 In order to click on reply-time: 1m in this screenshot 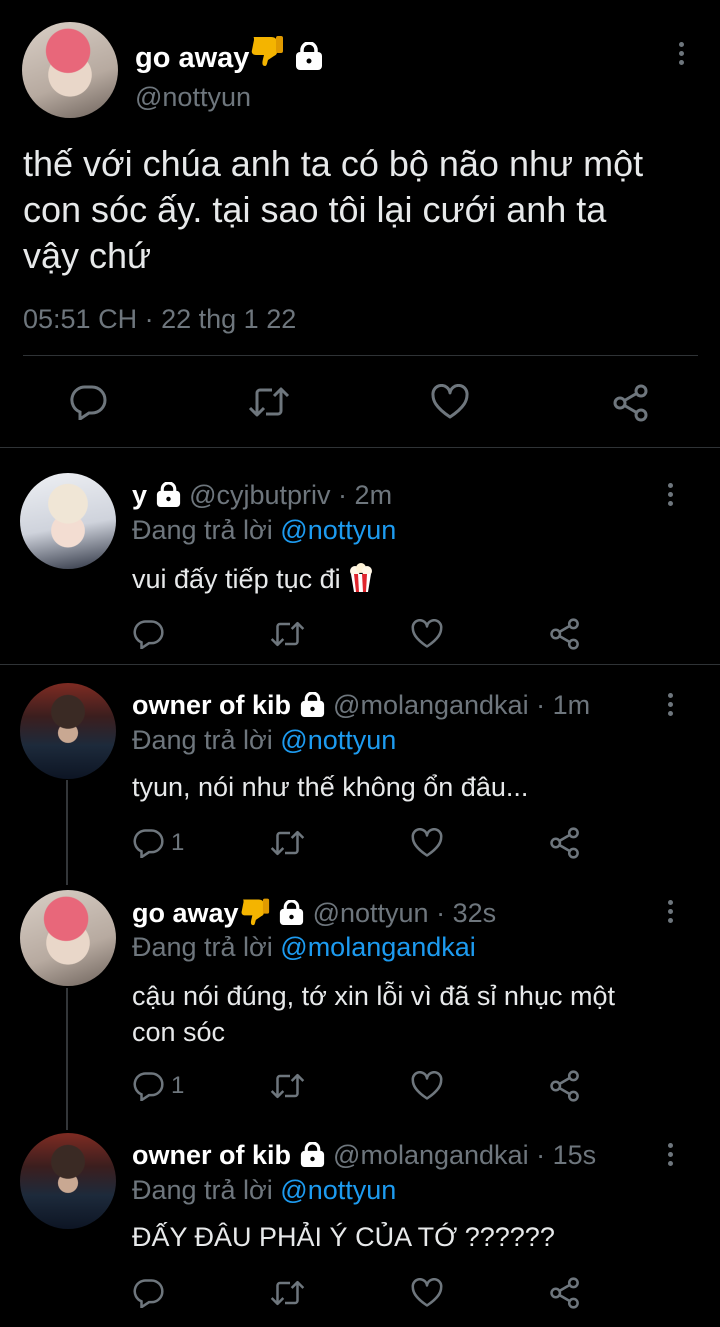, I will do `click(571, 705)`.